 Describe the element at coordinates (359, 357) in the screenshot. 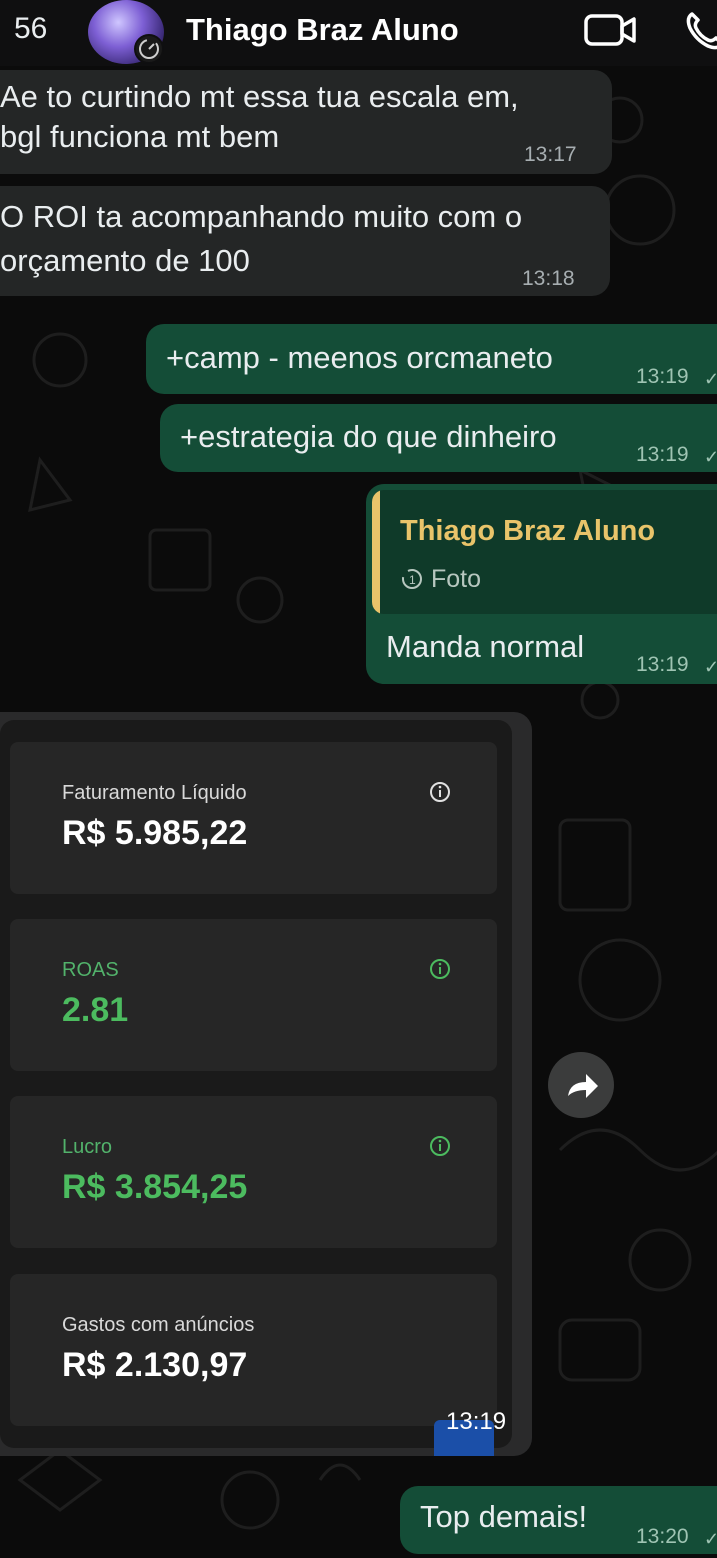

I see `message-text: +camp - meenos orcmaneto` at that location.